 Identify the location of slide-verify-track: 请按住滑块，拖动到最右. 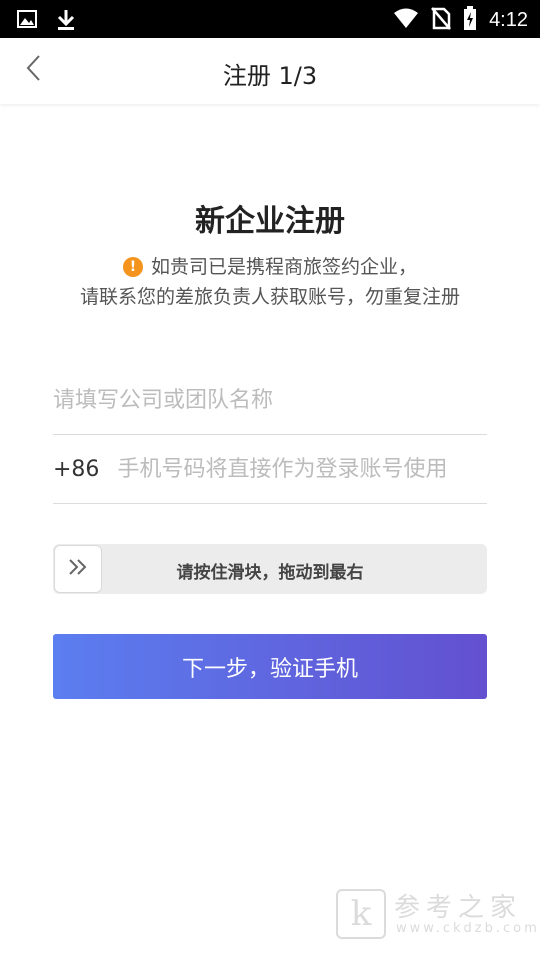
(270, 569).